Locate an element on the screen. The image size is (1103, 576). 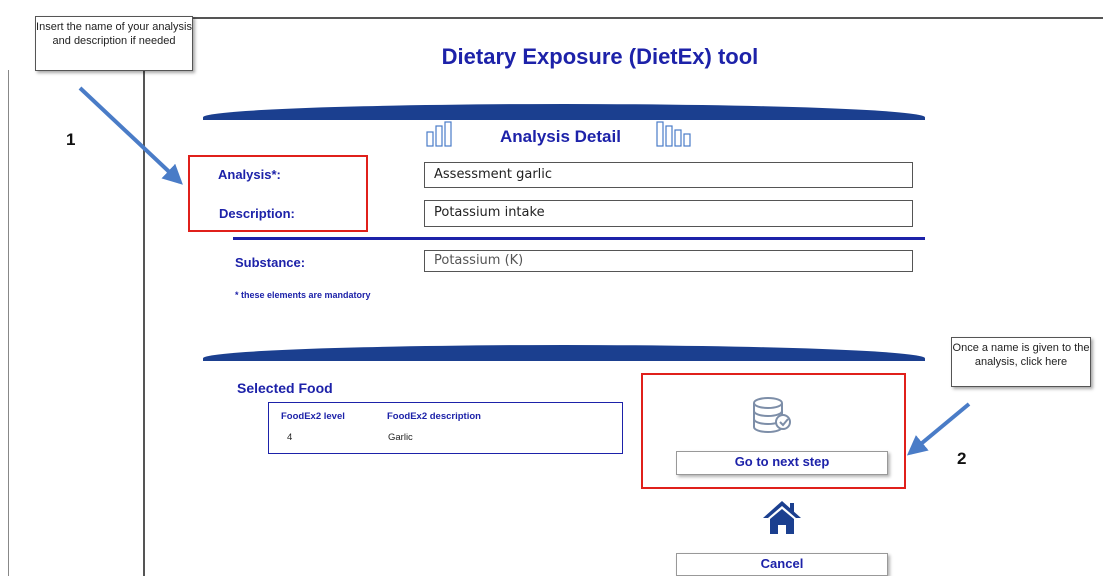
go-to-next-step-button: Go to next step is located at coordinates (782, 463).